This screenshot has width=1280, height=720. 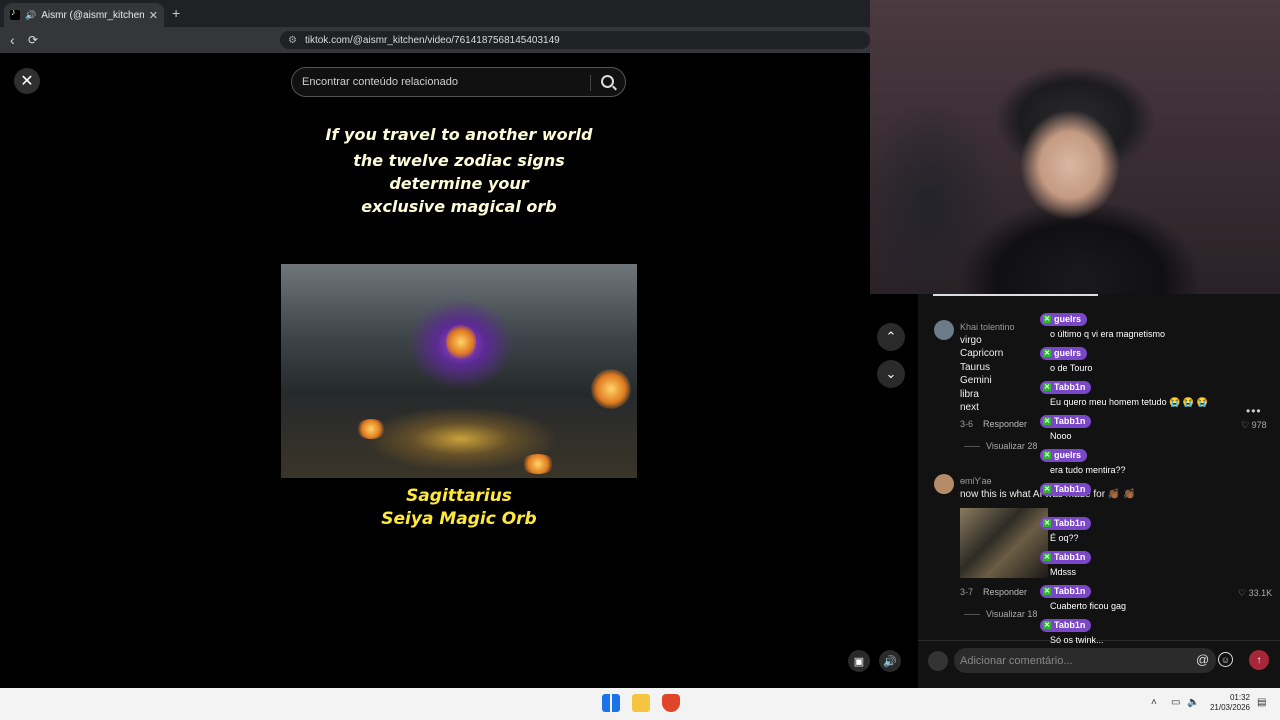 I want to click on view-replies-button: Visualizar 28, so click(x=1000, y=446).